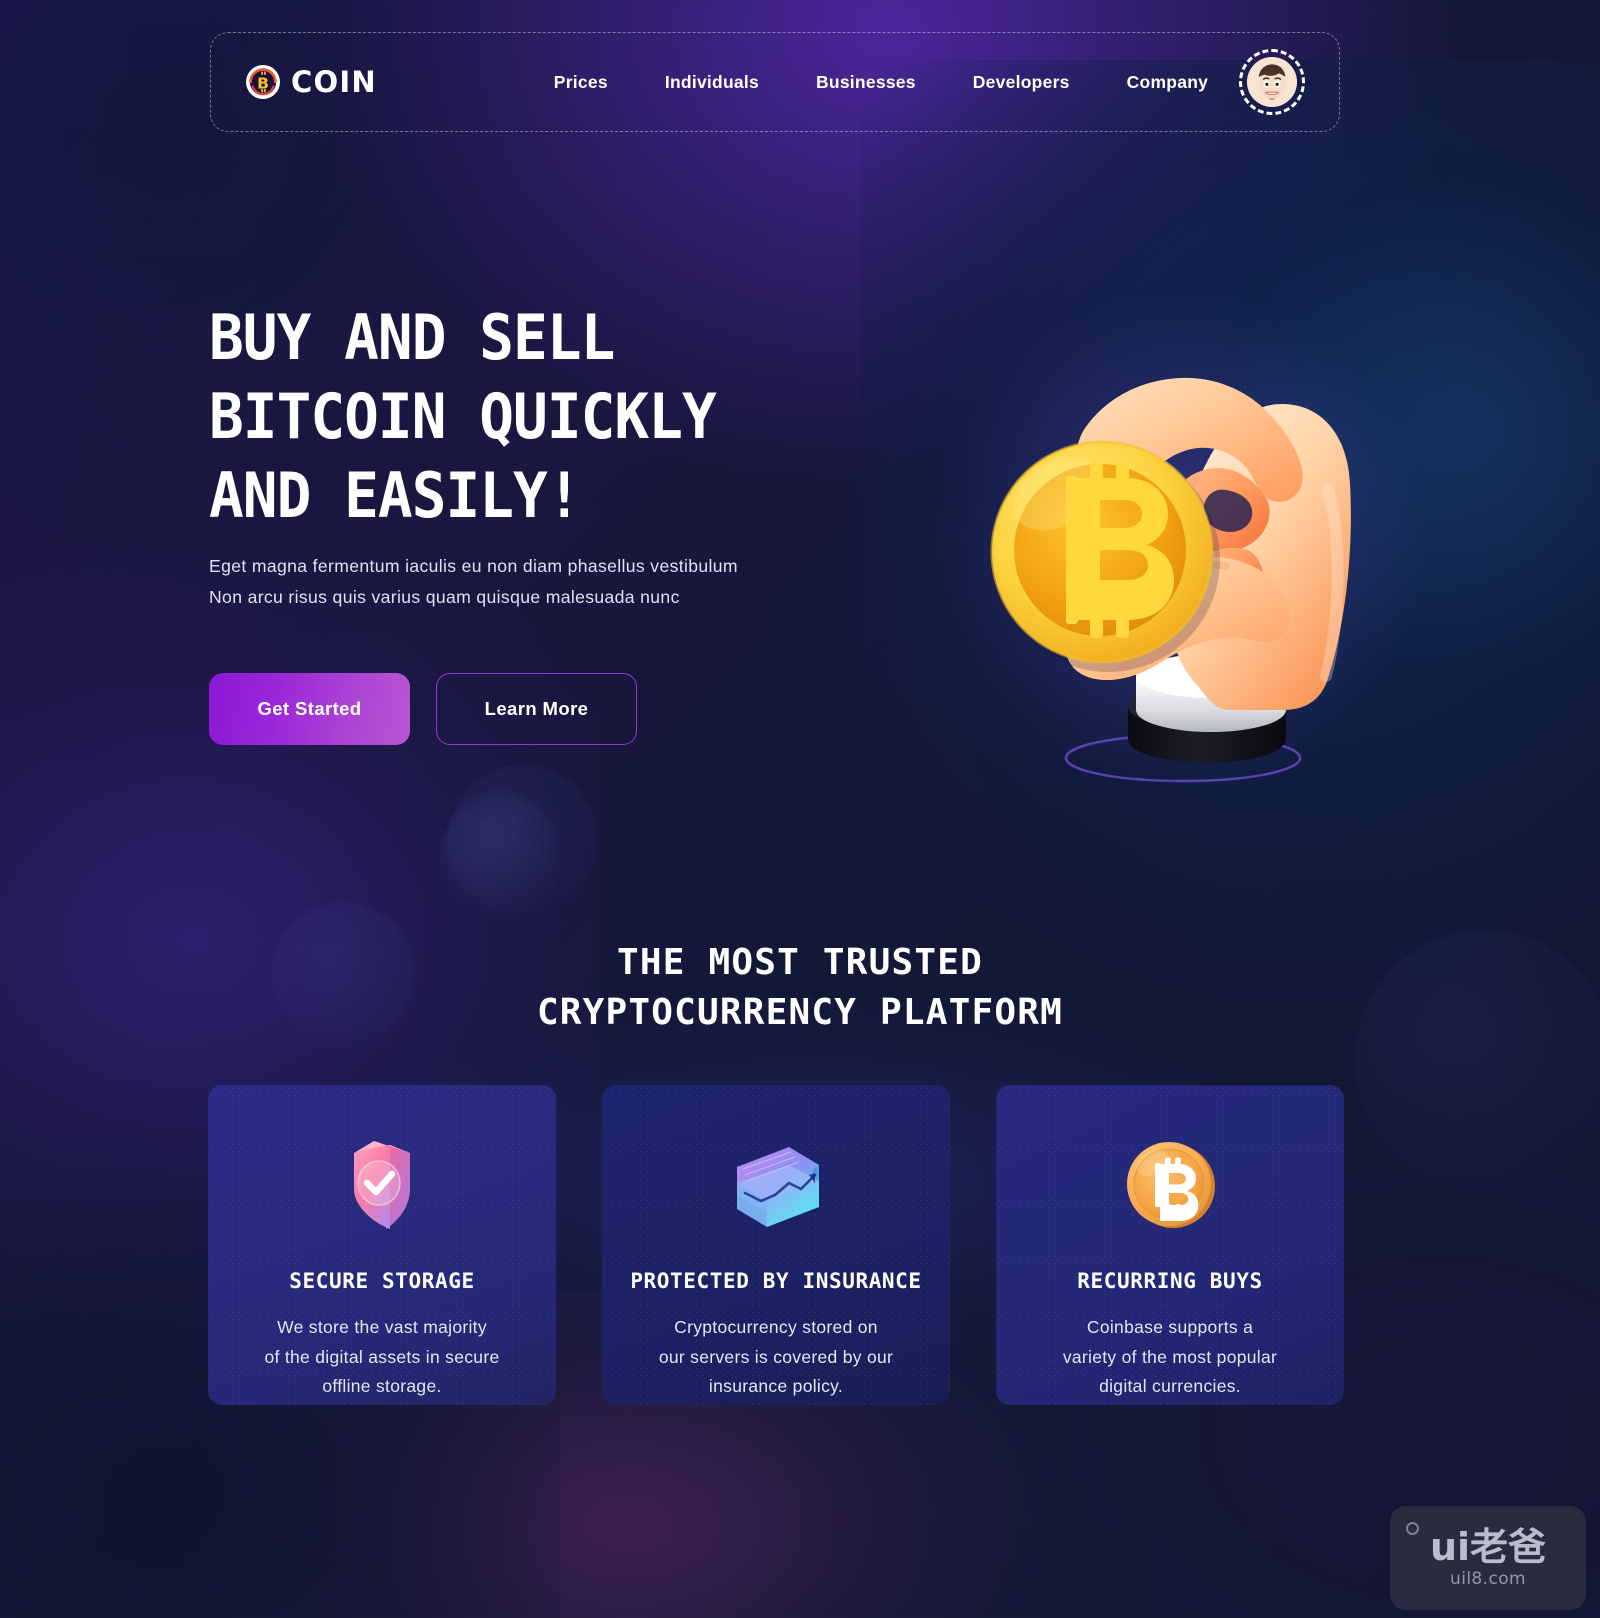  What do you see at coordinates (1488, 1578) in the screenshot?
I see `watermark-url: uil8.com` at bounding box center [1488, 1578].